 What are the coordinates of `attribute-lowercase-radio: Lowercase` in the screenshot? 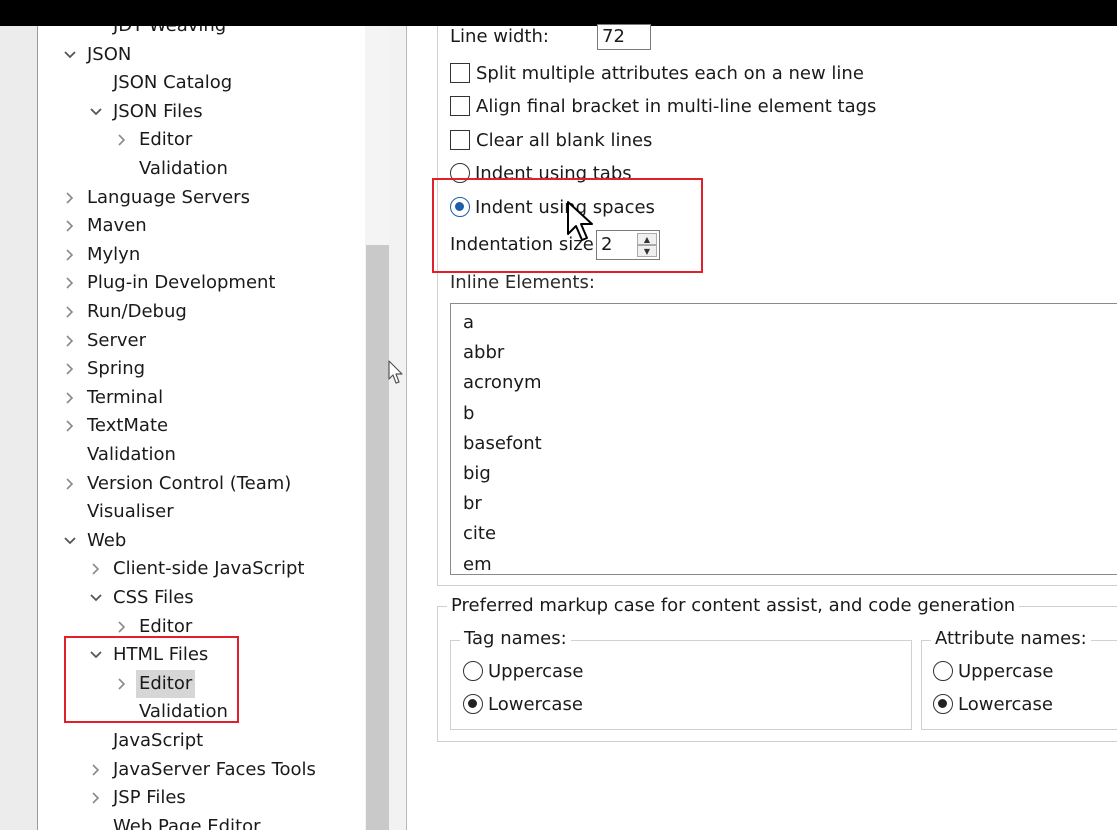 It's located at (993, 704).